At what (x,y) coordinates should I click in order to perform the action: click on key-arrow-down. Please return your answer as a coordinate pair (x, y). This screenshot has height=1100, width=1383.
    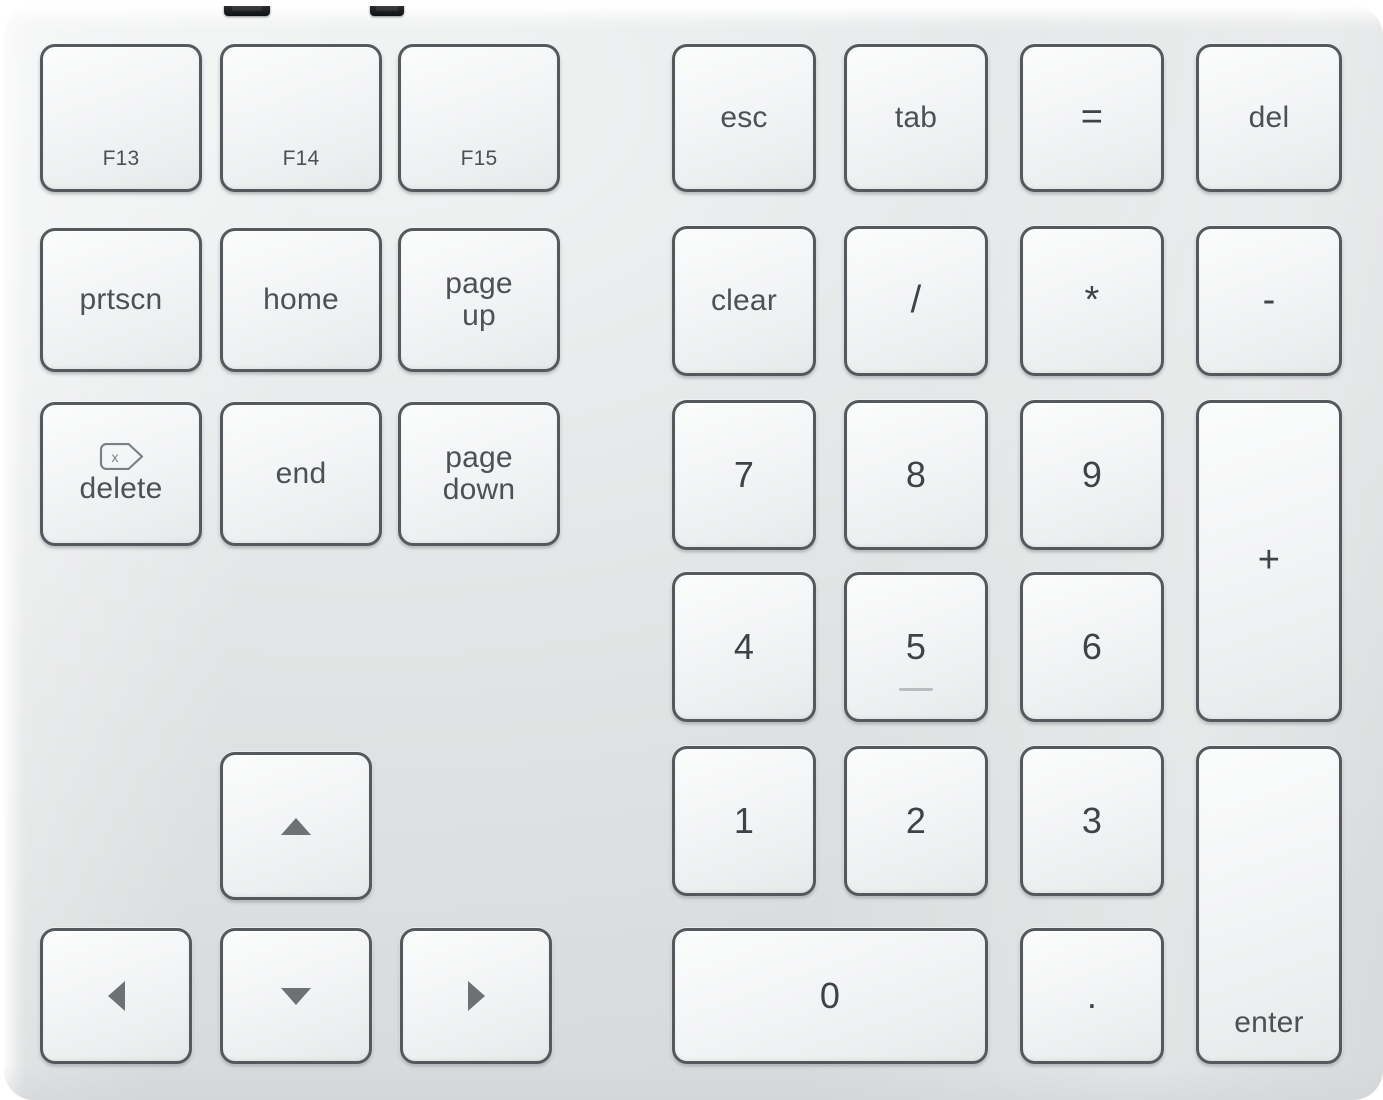
    Looking at the image, I should click on (296, 996).